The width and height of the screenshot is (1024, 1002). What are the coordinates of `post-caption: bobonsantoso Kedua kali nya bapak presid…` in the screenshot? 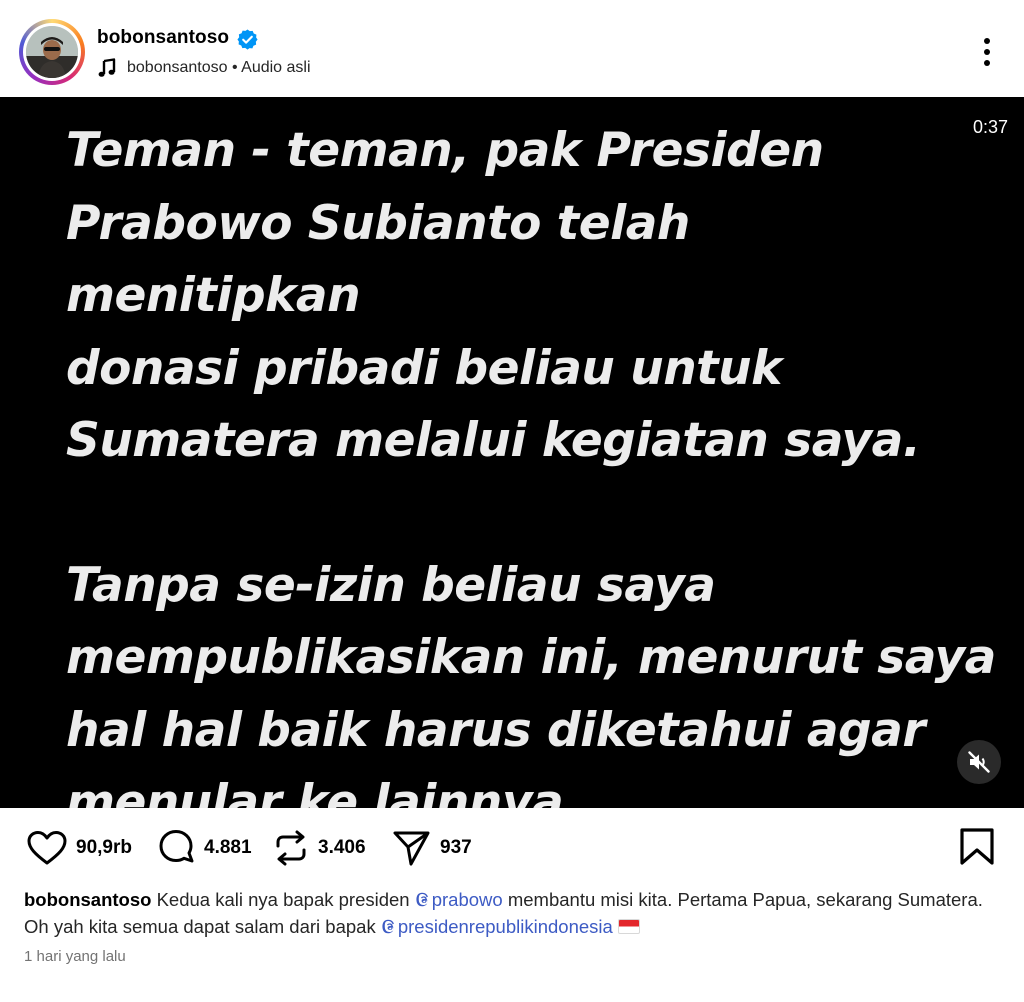 It's located at (504, 913).